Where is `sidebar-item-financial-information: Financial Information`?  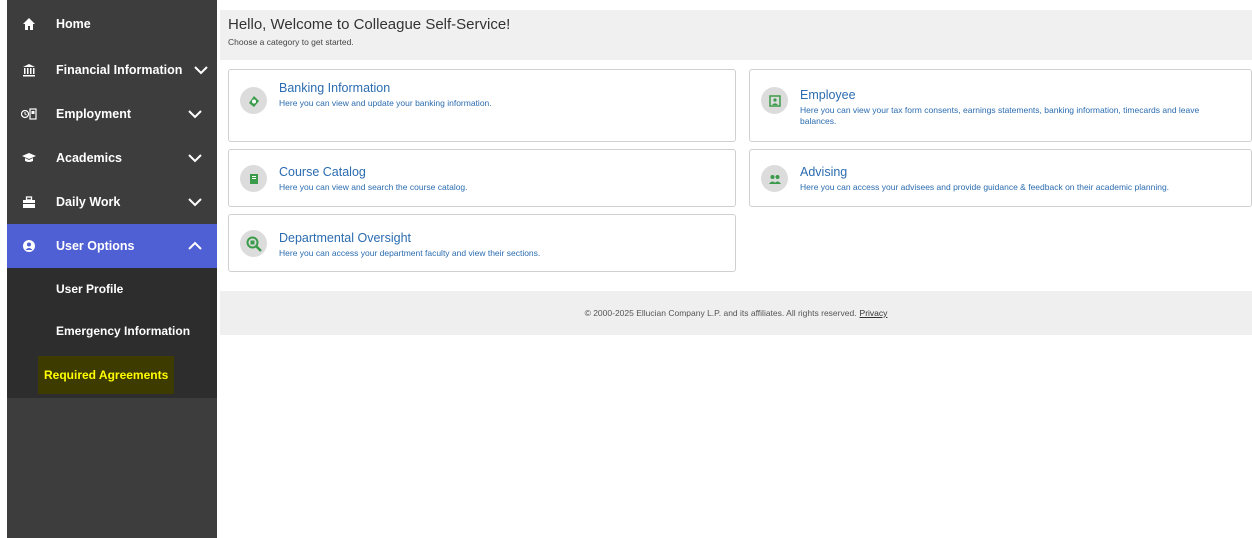
sidebar-item-financial-information: Financial Information is located at coordinates (112, 70).